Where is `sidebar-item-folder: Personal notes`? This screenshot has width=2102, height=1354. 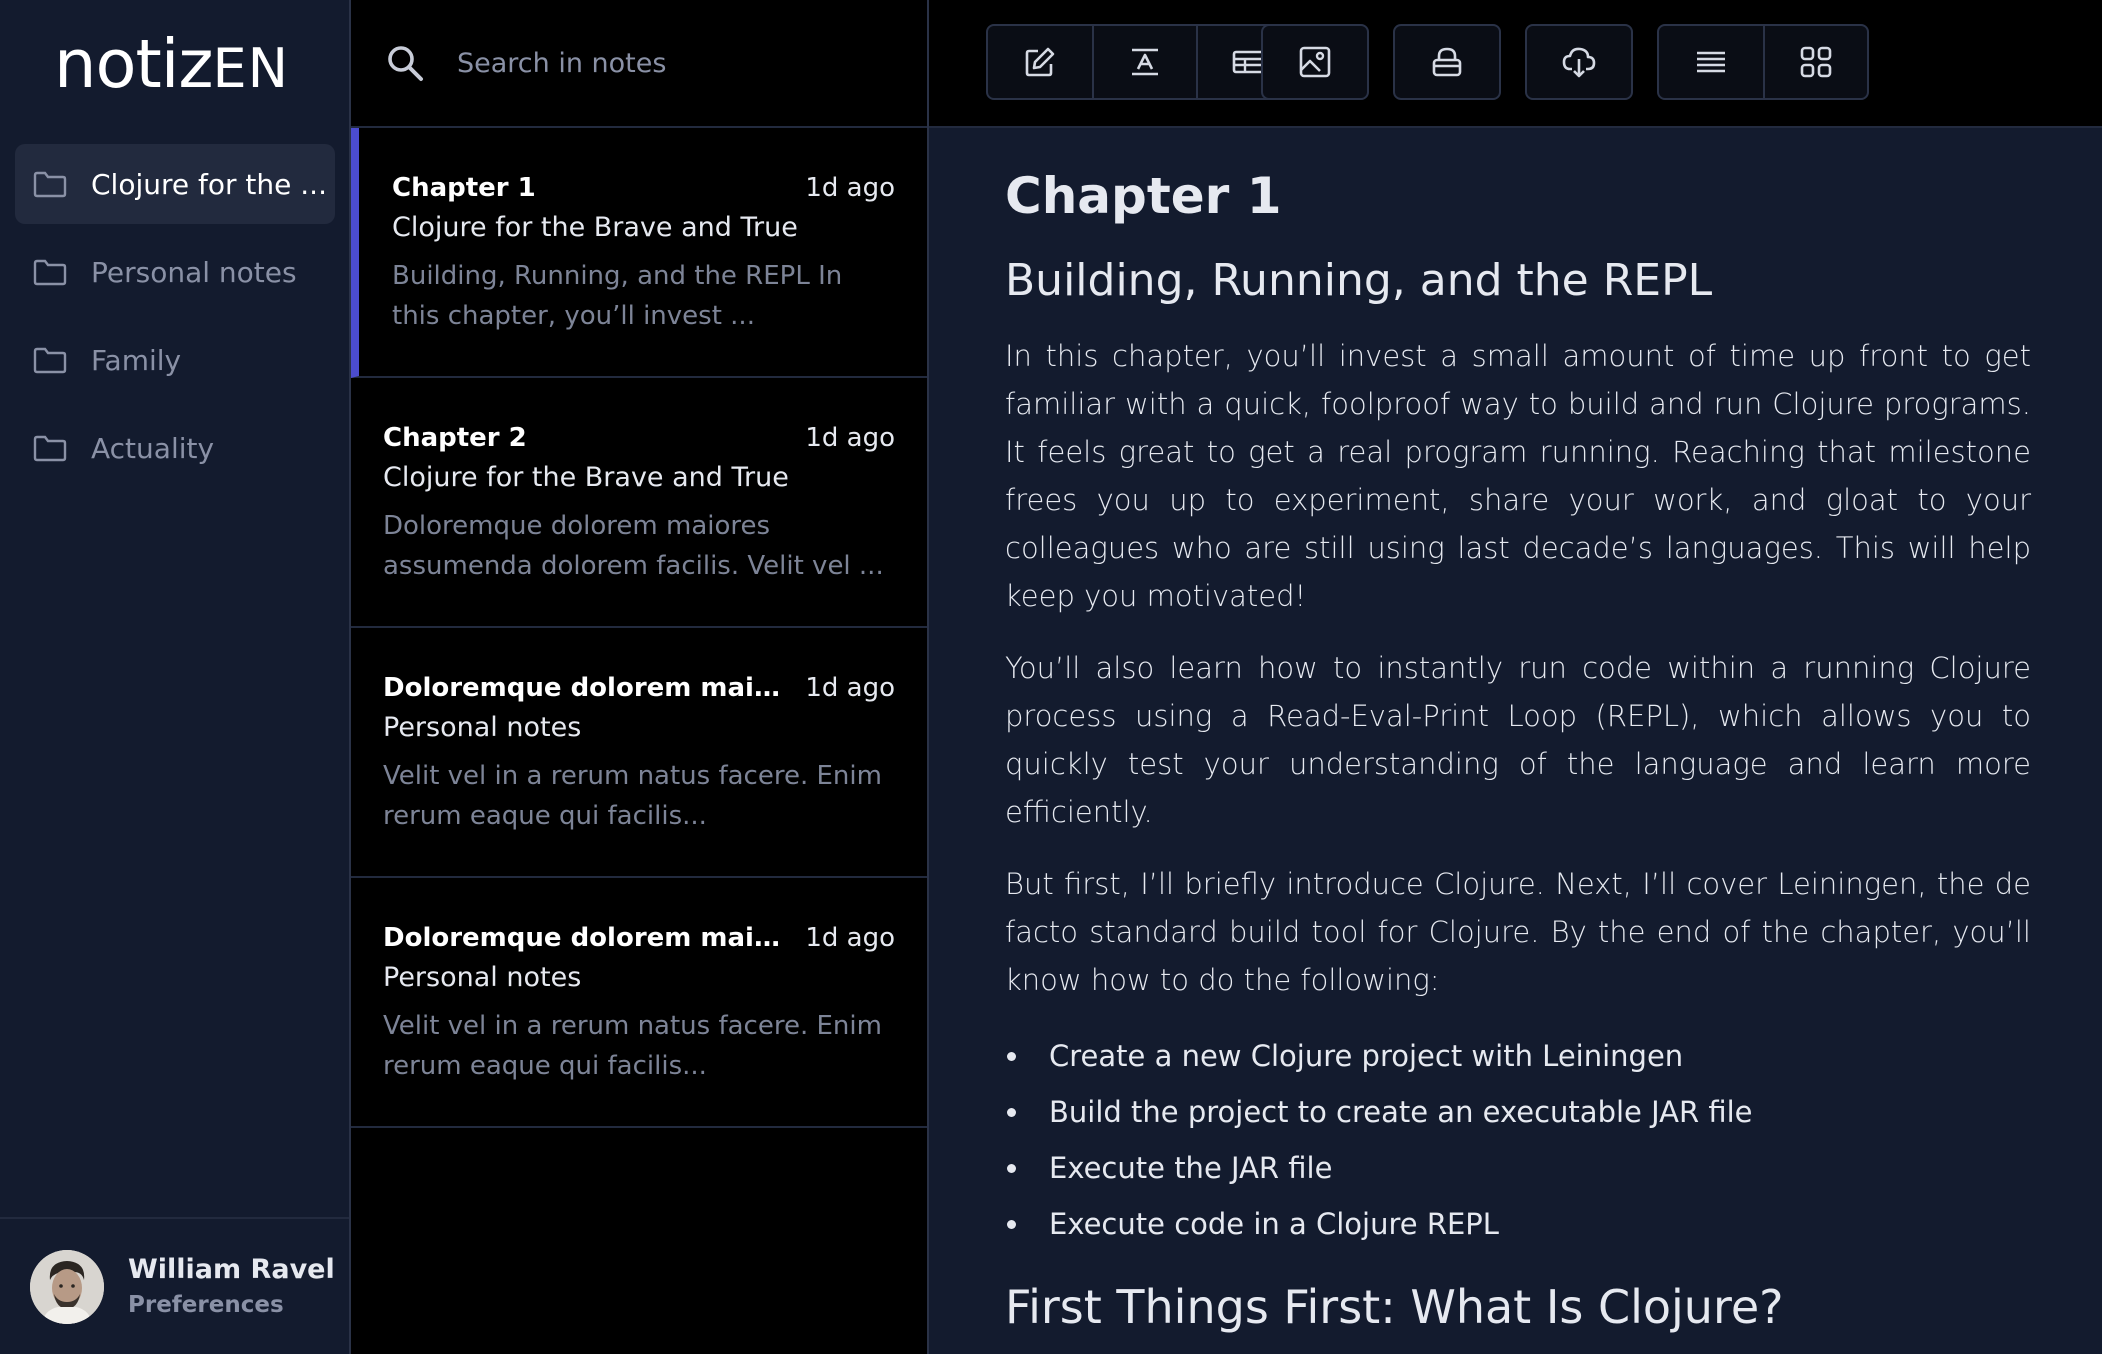 sidebar-item-folder: Personal notes is located at coordinates (175, 272).